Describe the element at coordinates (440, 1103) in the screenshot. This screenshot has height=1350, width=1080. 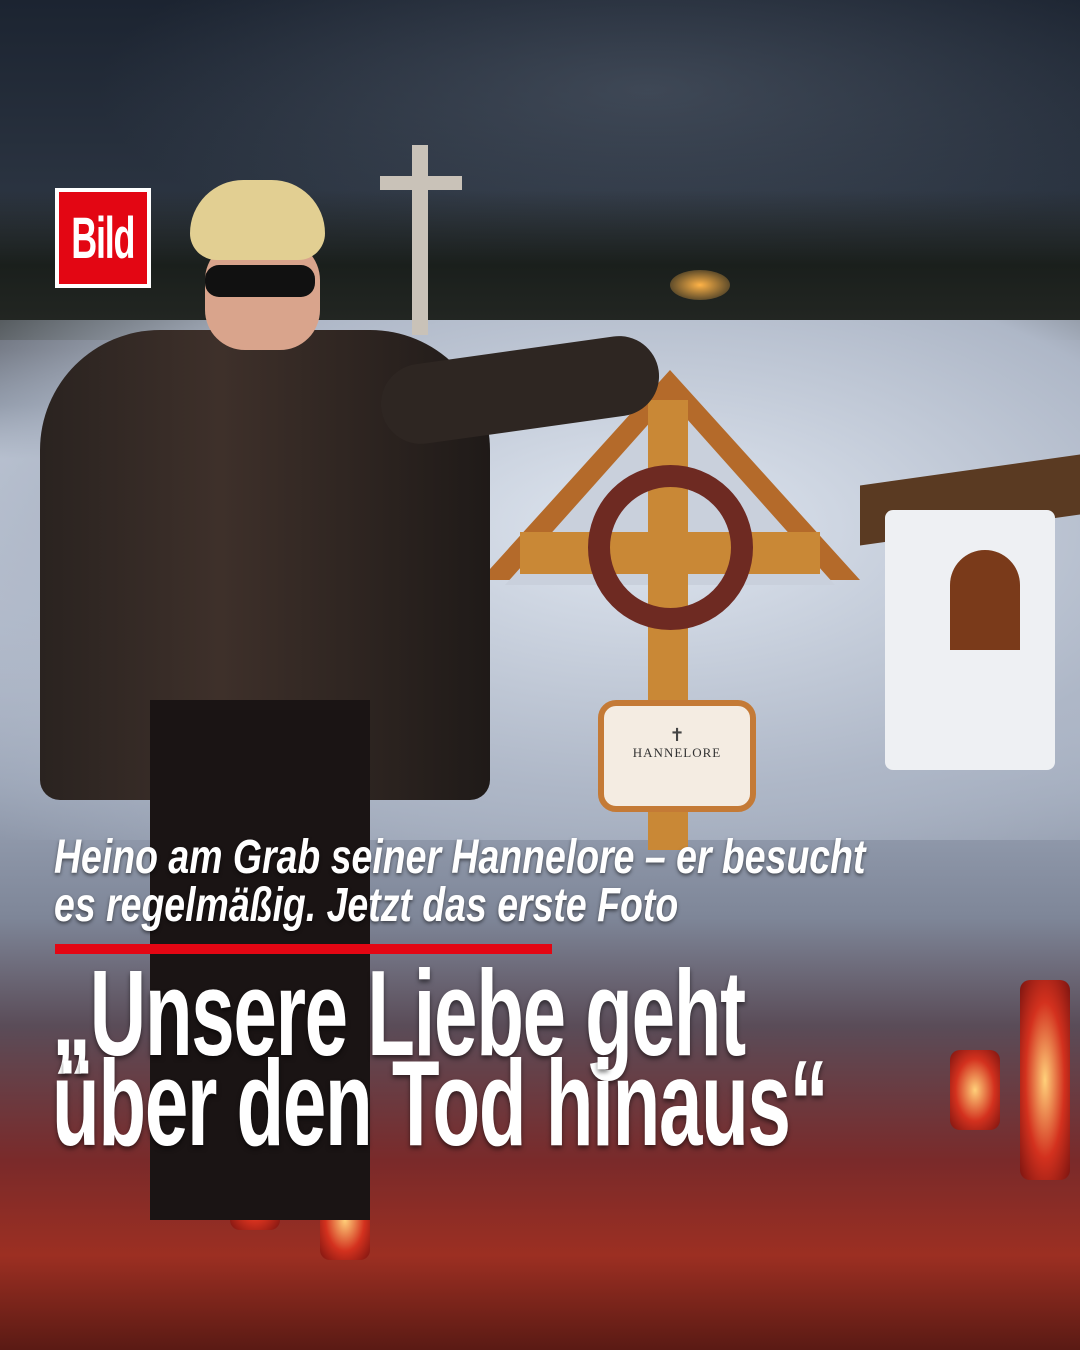
I see `headline-line: über den Tod hinaus“` at that location.